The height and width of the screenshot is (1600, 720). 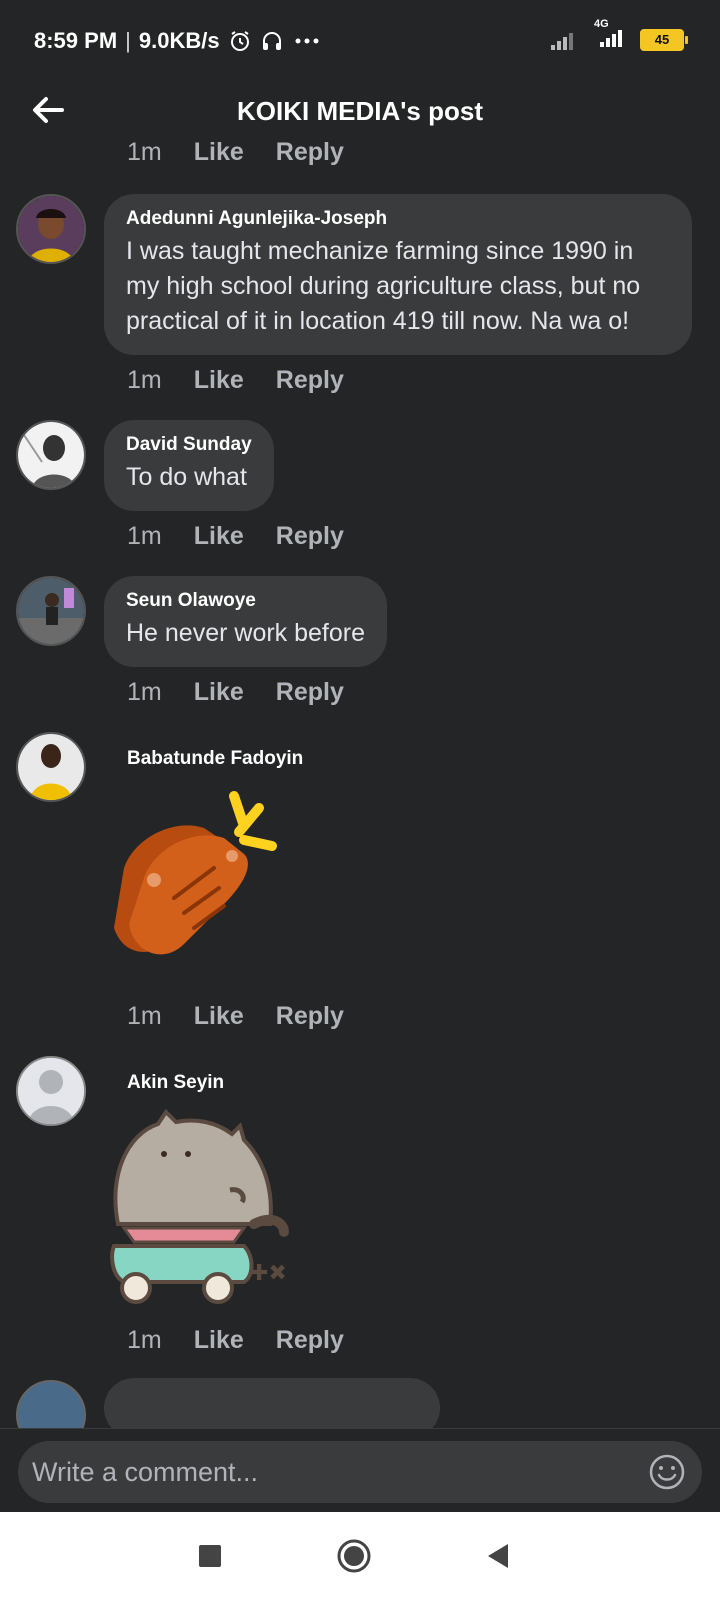 I want to click on comment-author: Adedunni Agunlejika-Joseph, so click(x=398, y=219).